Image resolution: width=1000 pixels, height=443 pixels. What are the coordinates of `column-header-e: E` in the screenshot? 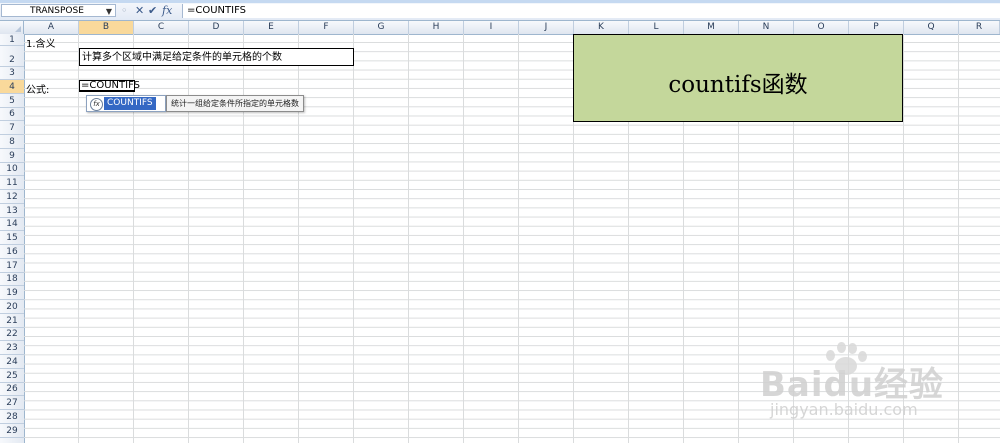 It's located at (271, 27).